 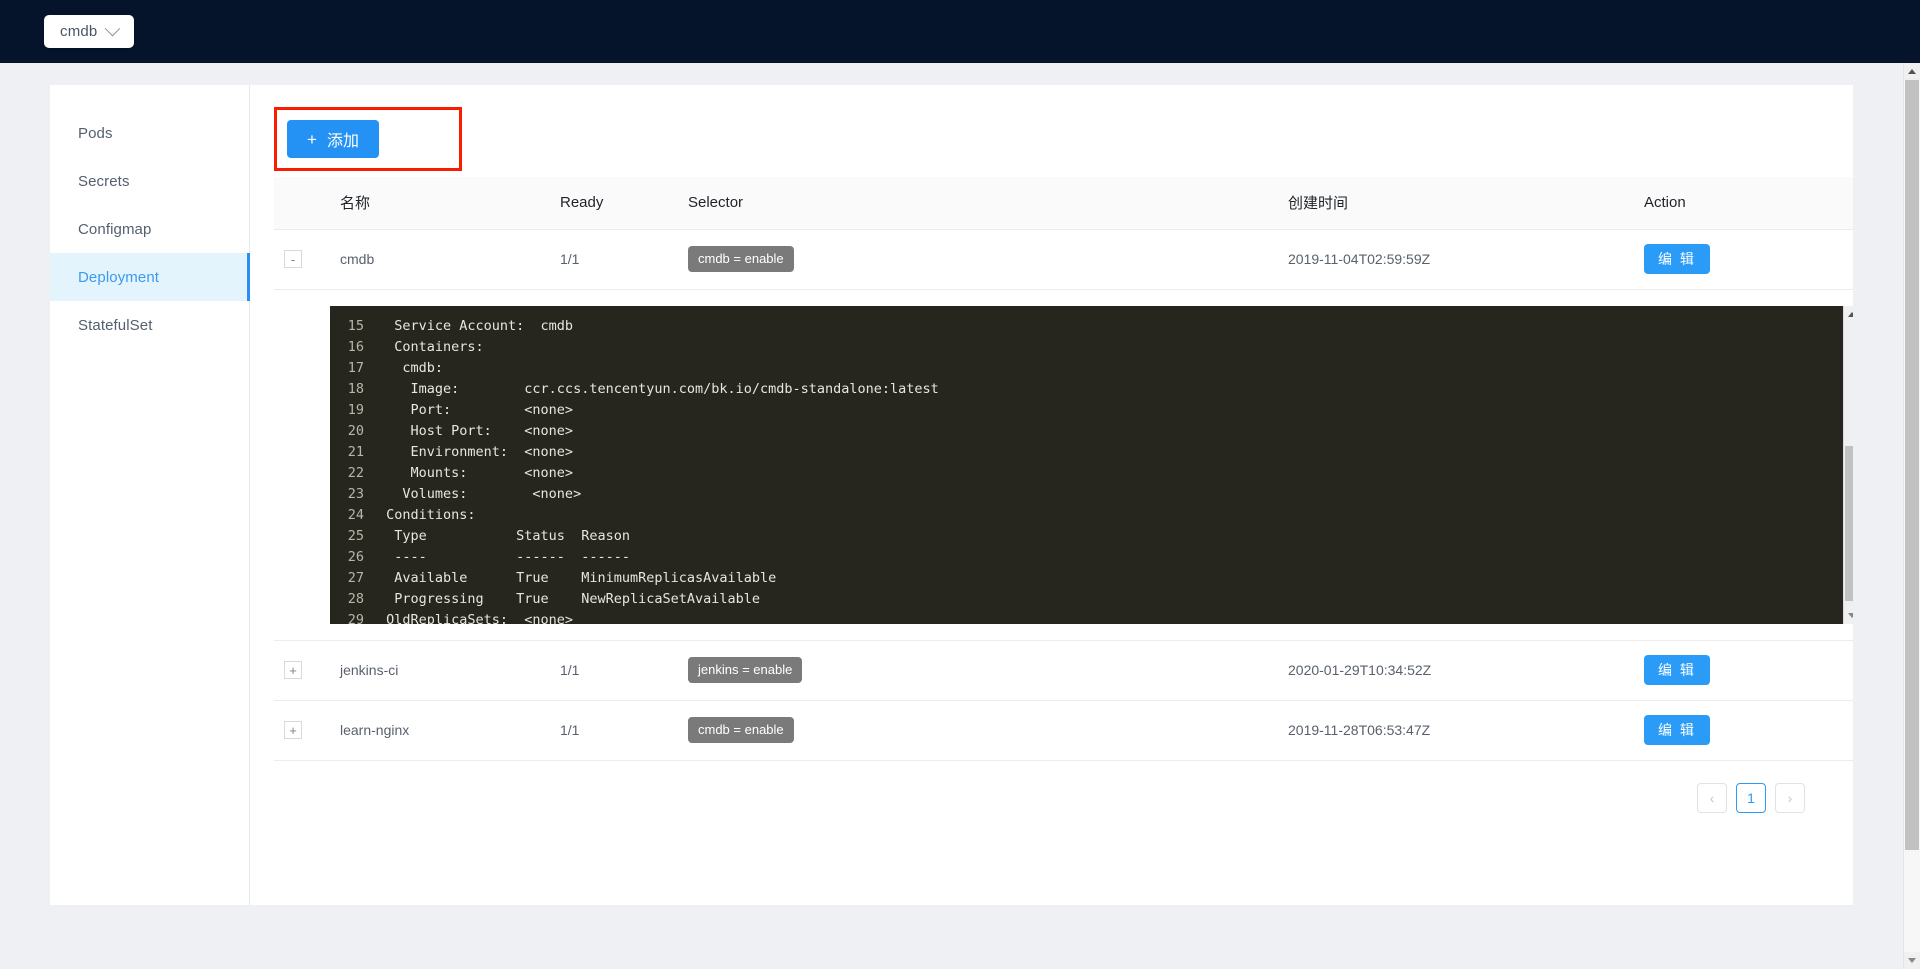 I want to click on row-selector: jenkins = enable, so click(x=978, y=670).